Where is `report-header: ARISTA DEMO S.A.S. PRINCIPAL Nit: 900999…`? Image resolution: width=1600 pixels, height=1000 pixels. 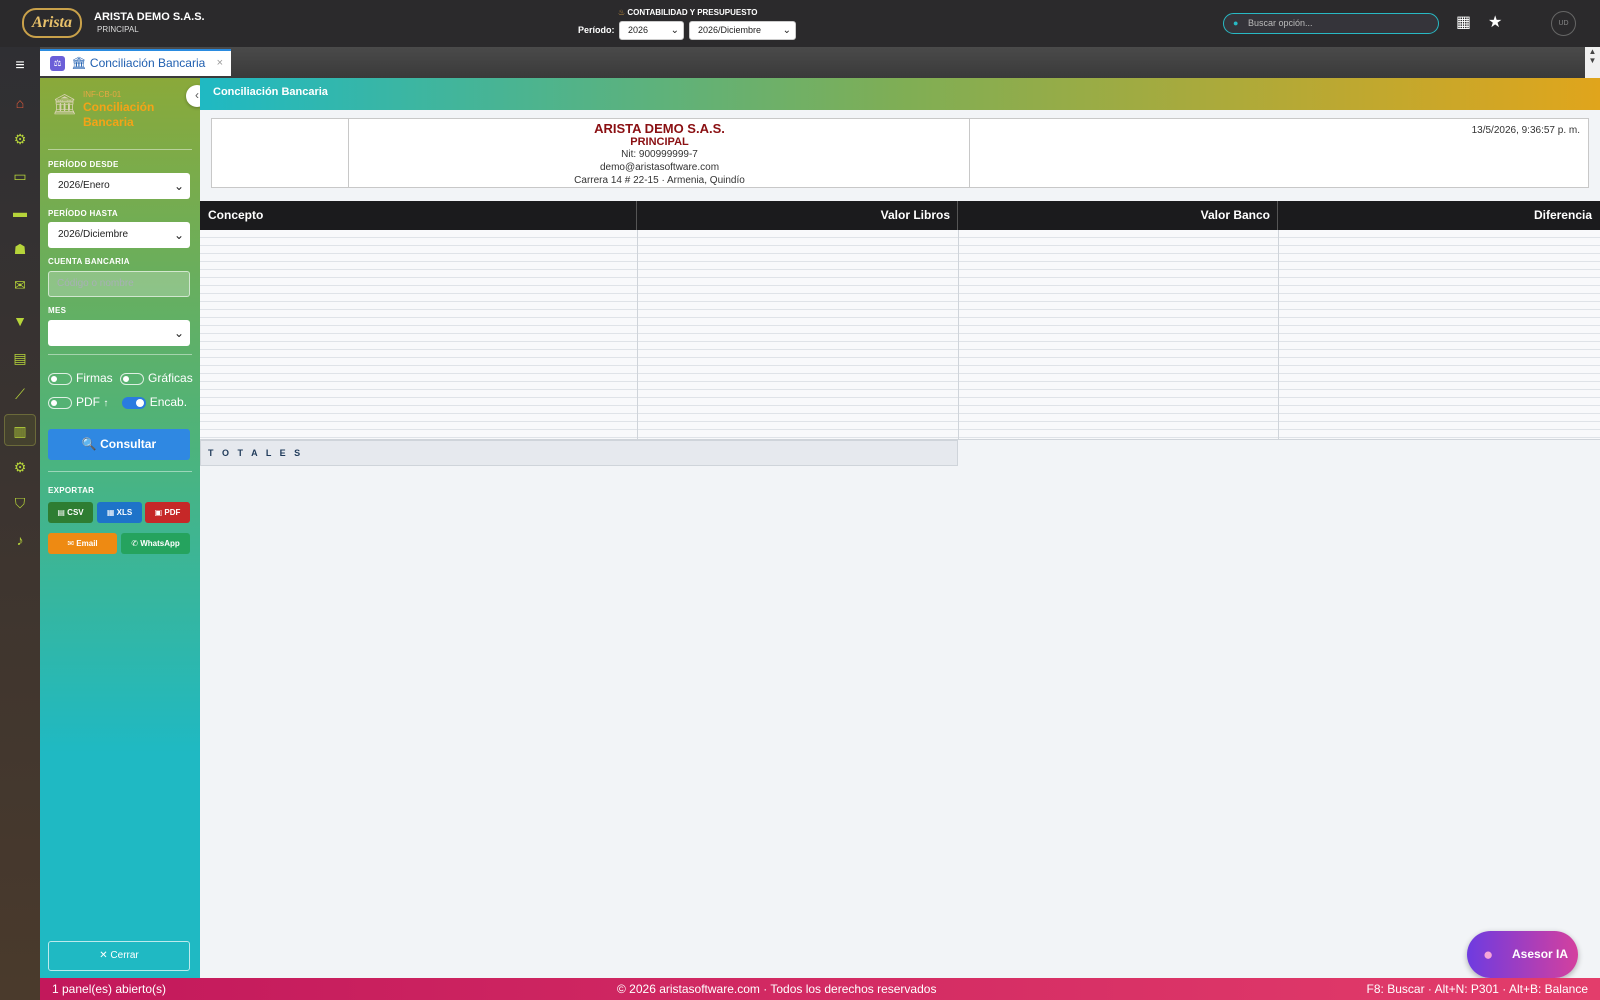 report-header: ARISTA DEMO S.A.S. PRINCIPAL Nit: 900999… is located at coordinates (900, 153).